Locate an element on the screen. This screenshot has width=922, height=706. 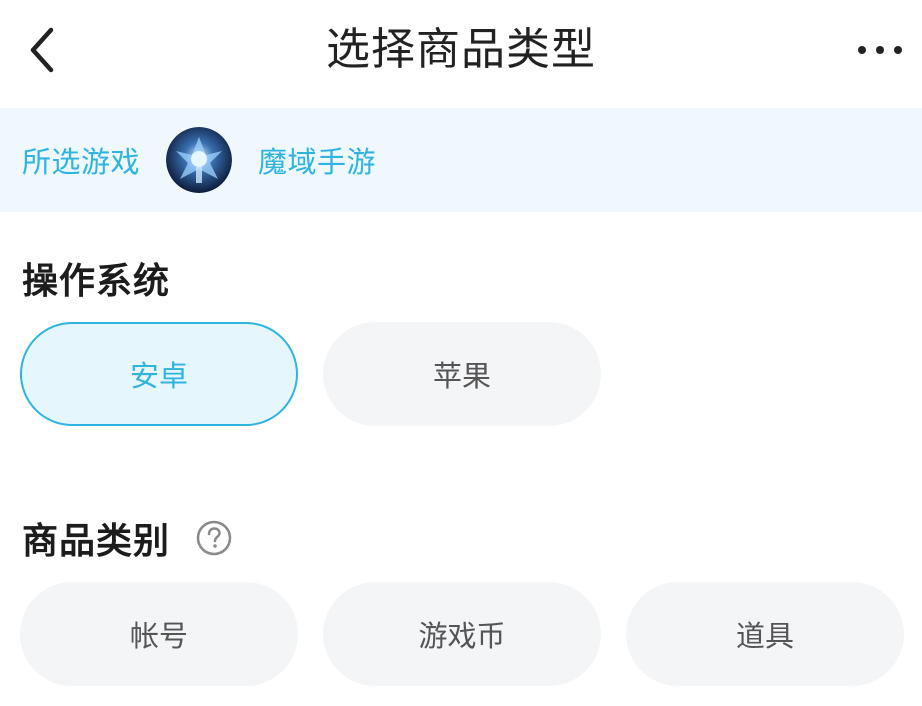
category-option-account: 帐号 is located at coordinates (159, 634).